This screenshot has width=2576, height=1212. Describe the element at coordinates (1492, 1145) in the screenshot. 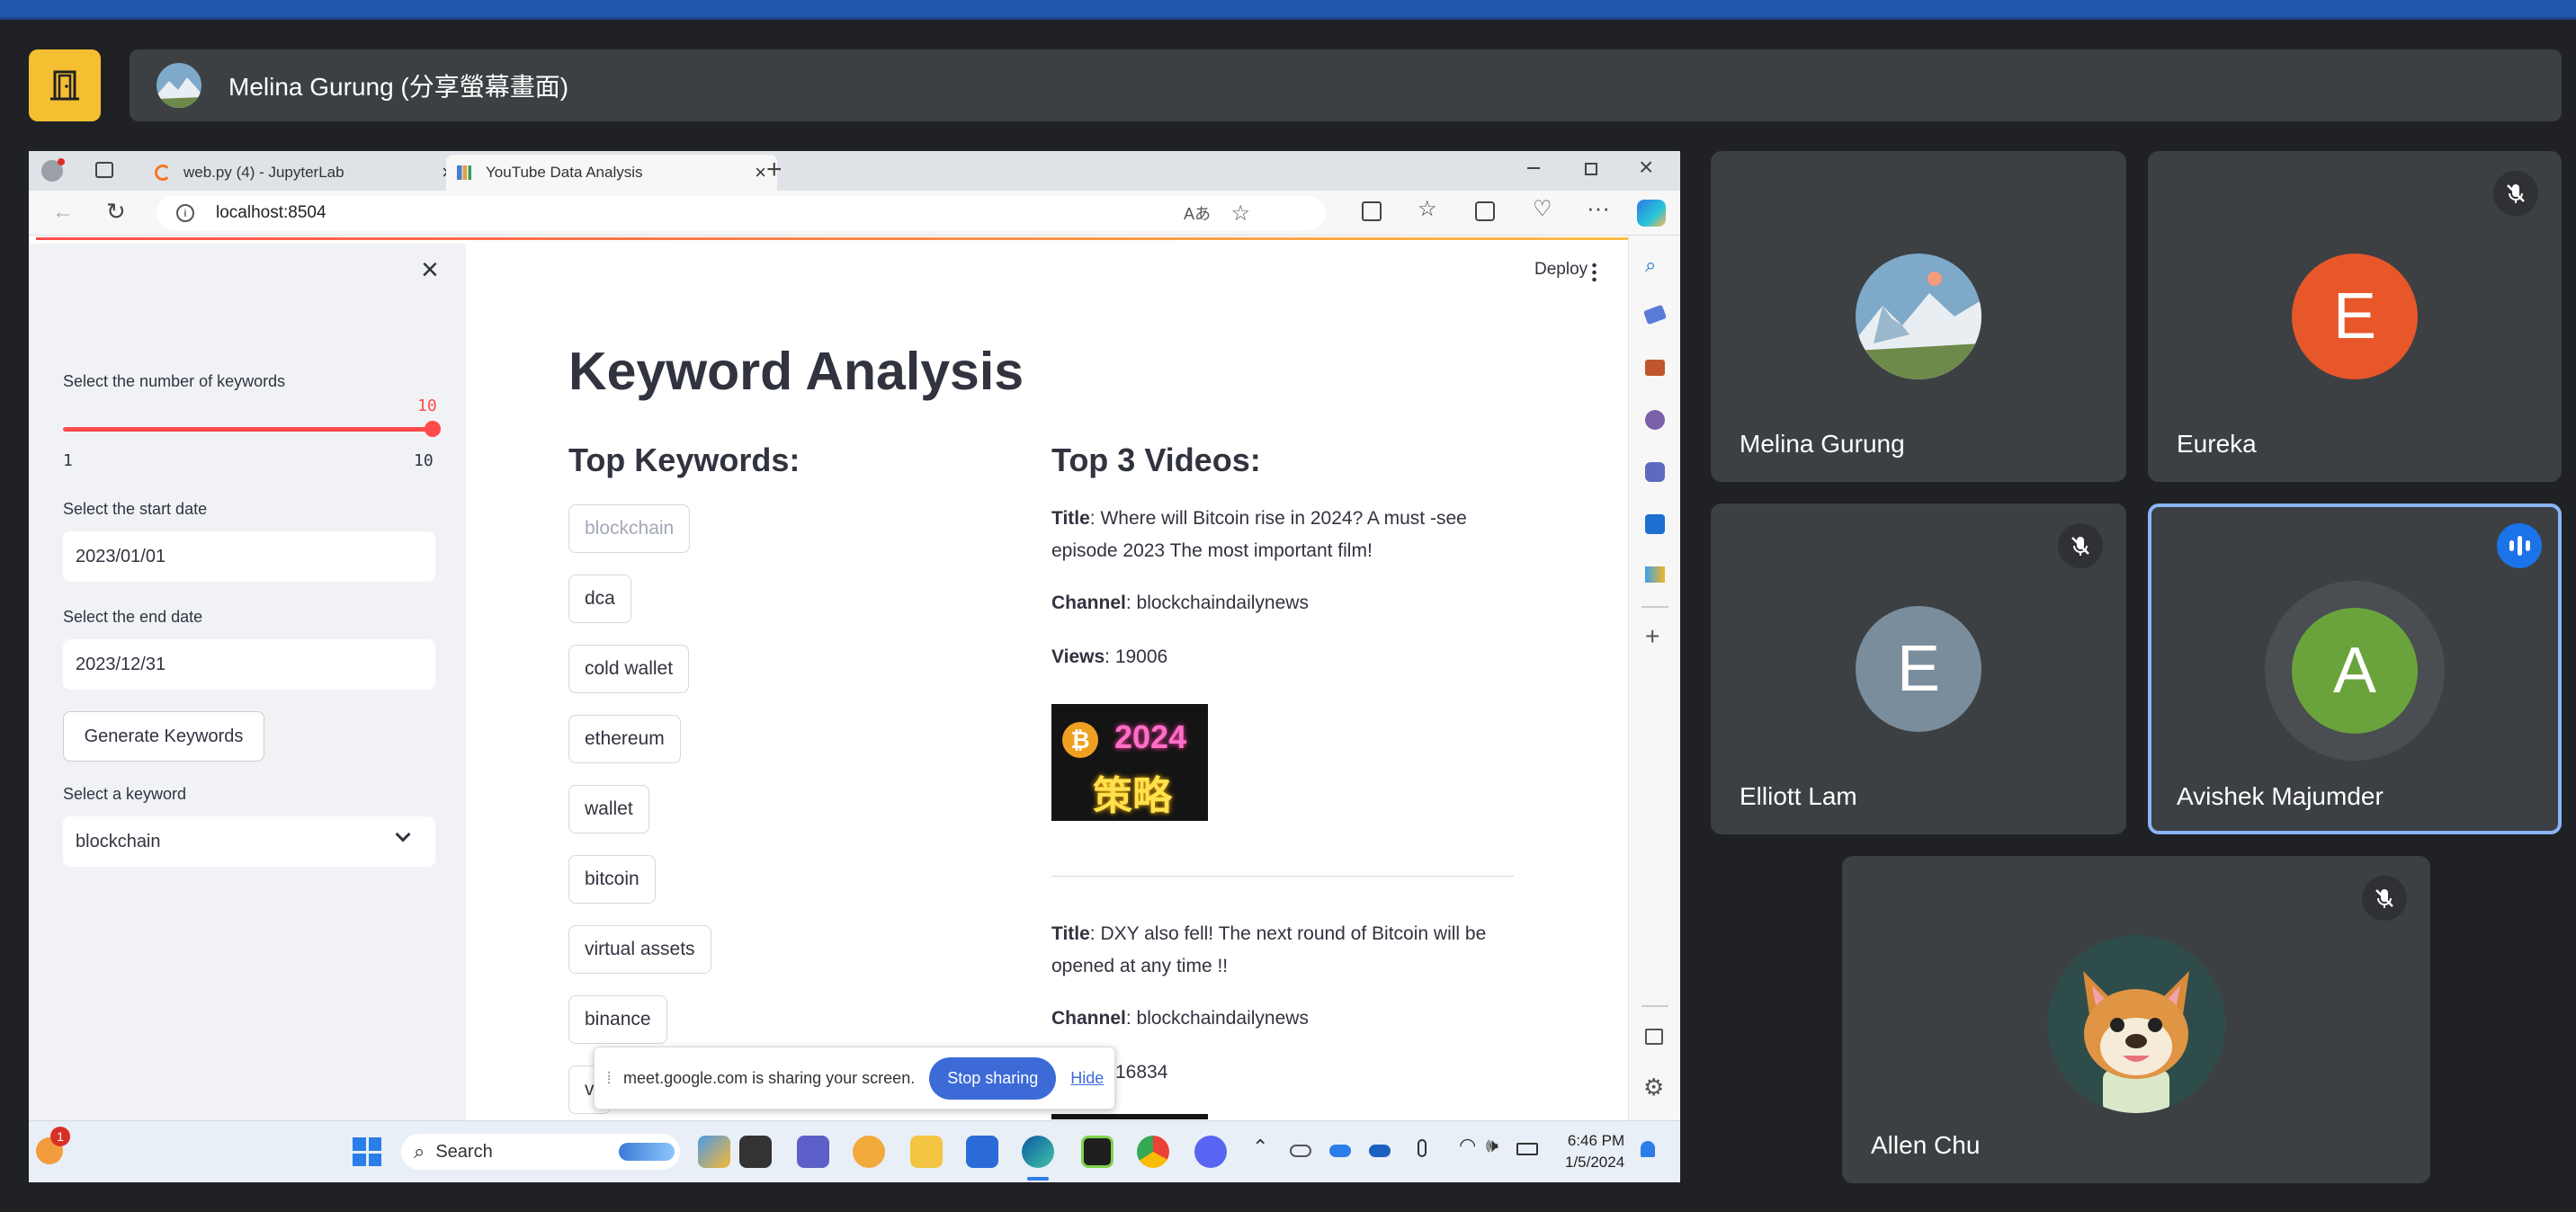

I see `volume-icon: 🕪` at that location.